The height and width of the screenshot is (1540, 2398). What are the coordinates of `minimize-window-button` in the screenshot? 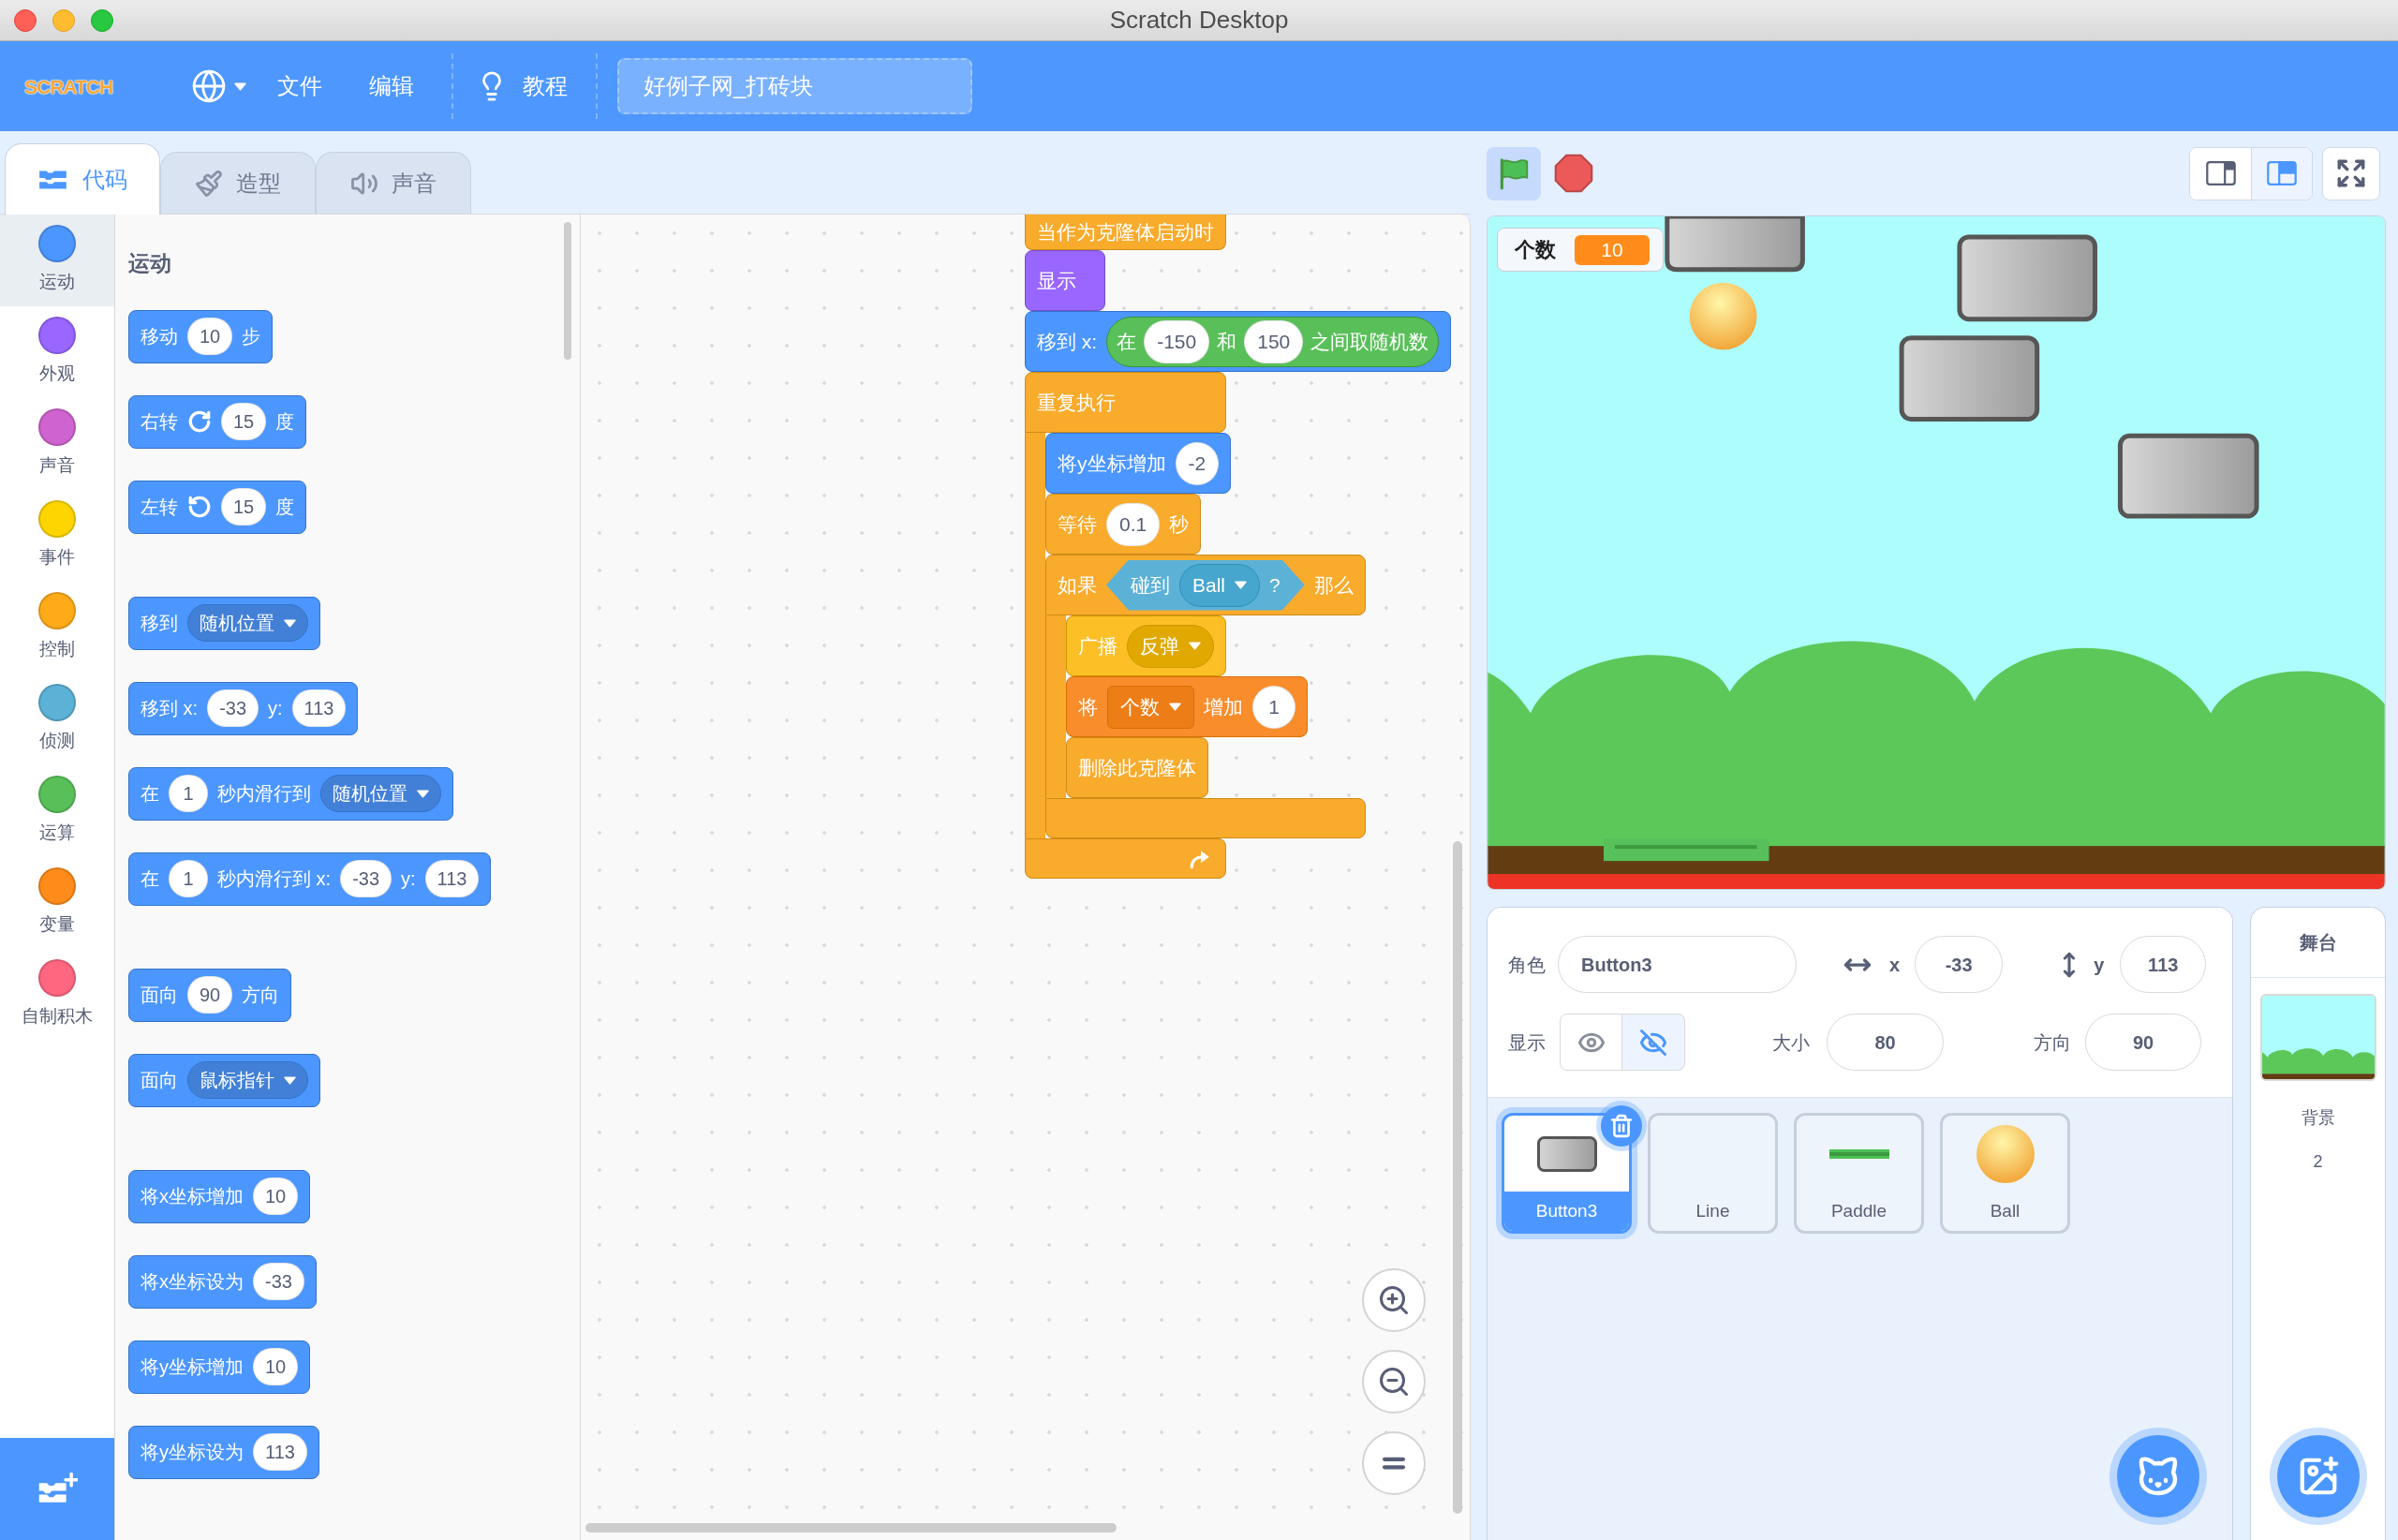 It's located at (63, 20).